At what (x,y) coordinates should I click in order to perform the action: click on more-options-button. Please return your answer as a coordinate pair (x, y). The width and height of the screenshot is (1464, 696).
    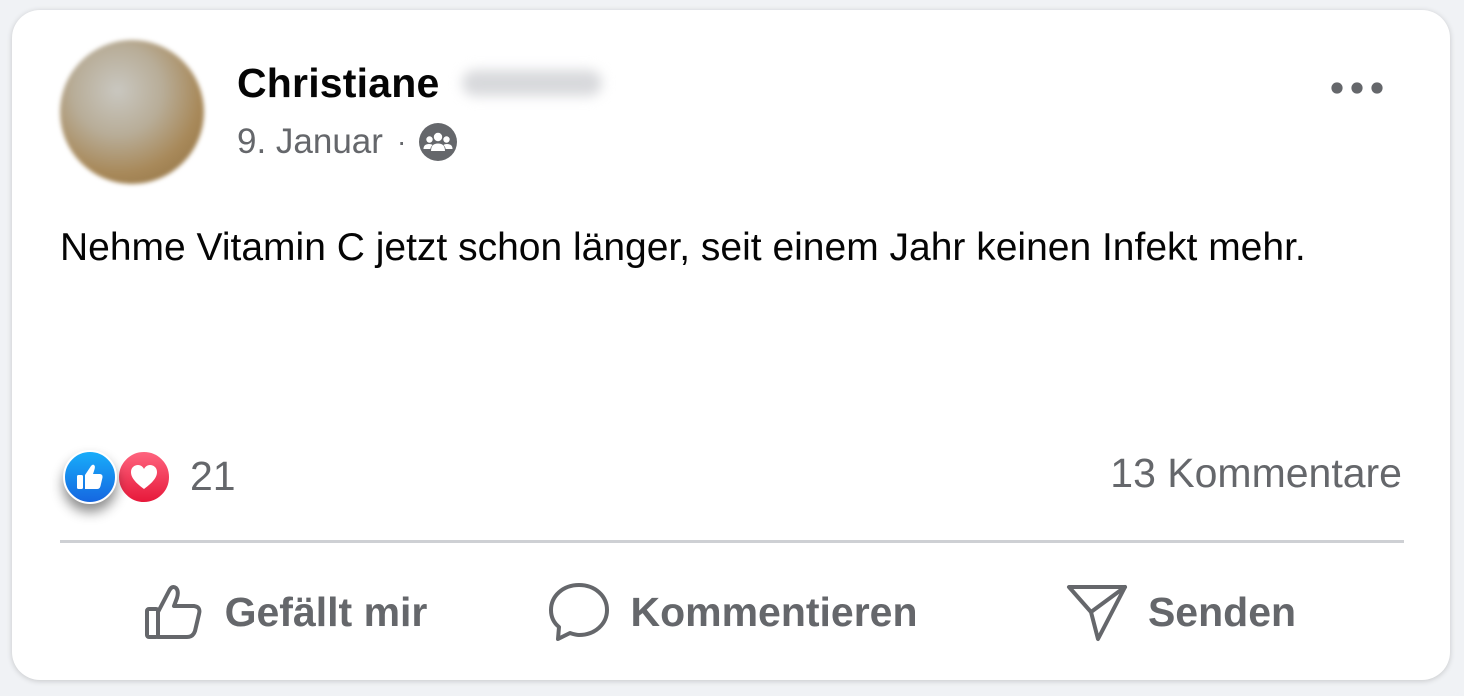
    Looking at the image, I should click on (1357, 88).